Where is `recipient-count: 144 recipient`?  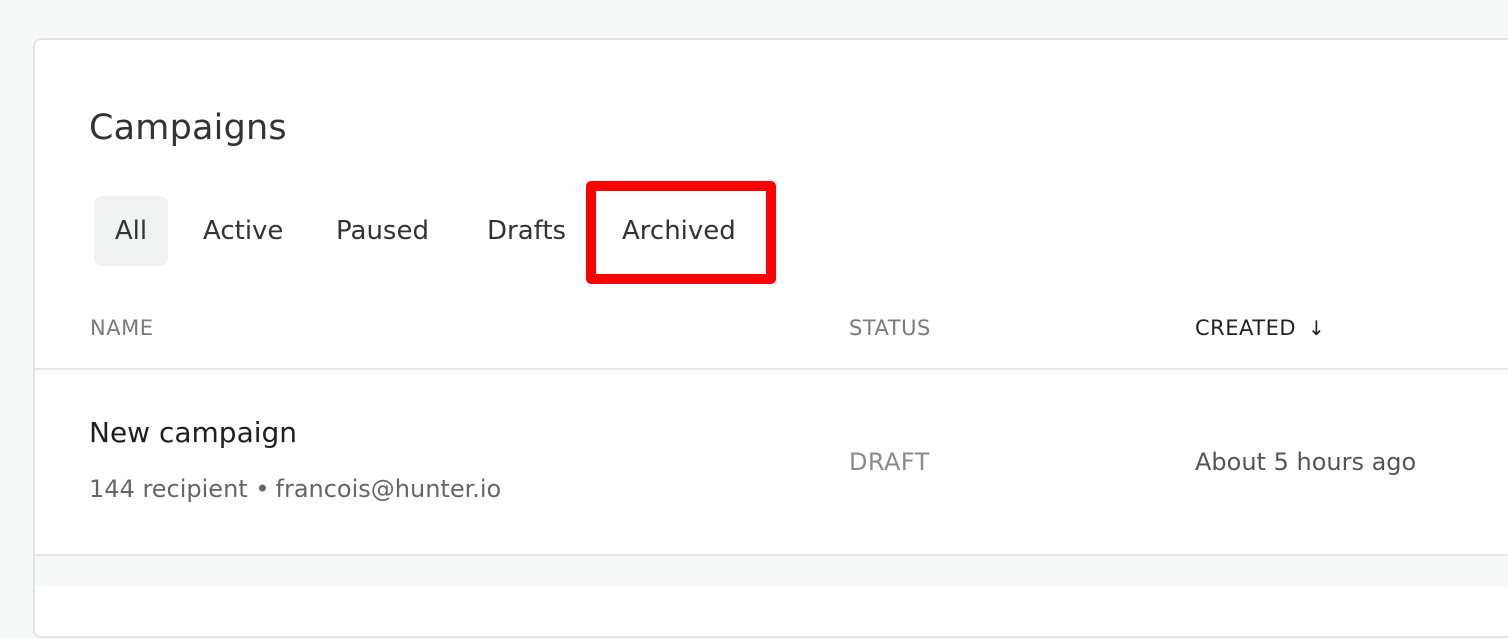
recipient-count: 144 recipient is located at coordinates (168, 489).